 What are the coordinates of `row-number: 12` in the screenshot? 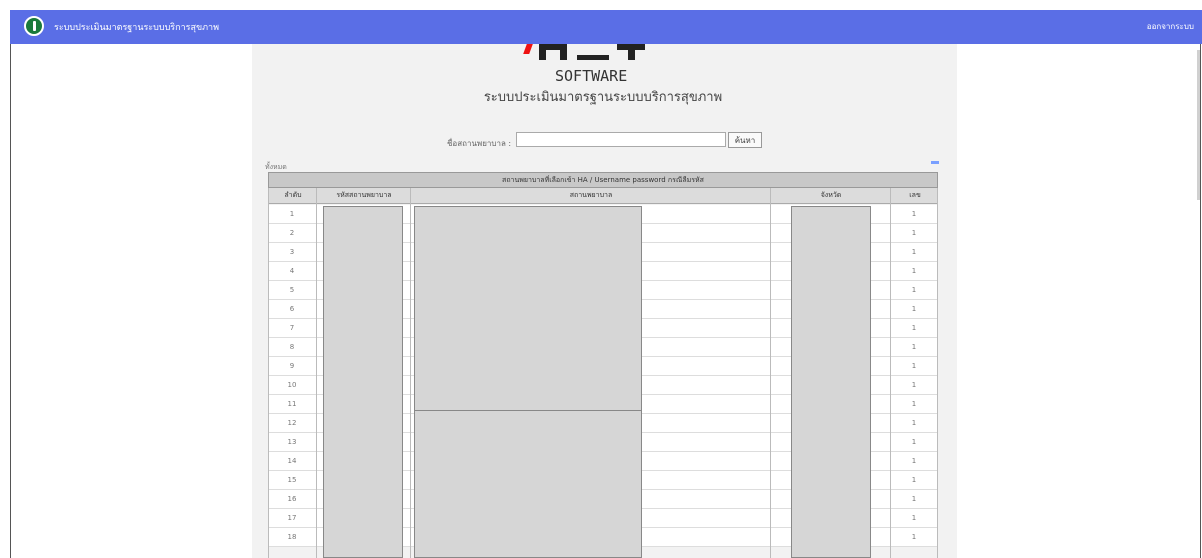 It's located at (292, 423).